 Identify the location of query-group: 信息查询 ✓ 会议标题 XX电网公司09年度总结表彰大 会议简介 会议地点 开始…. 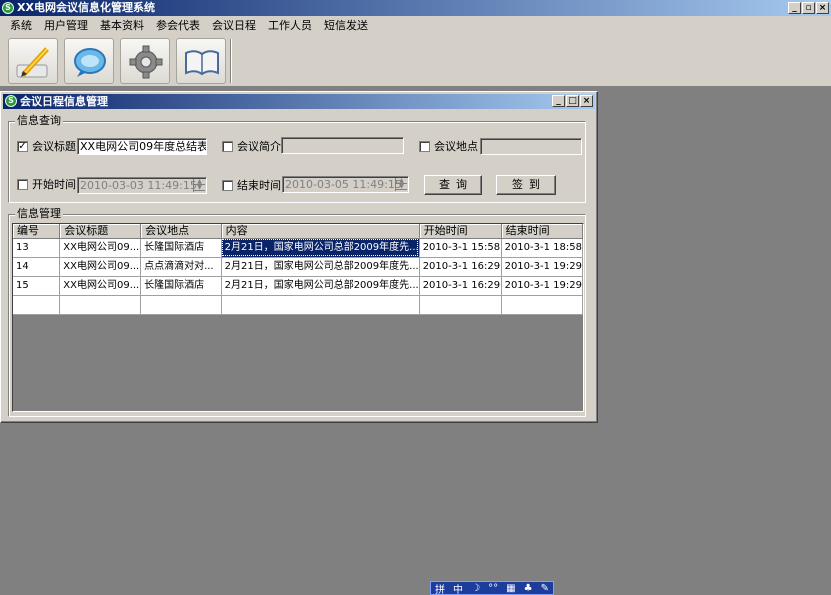
(297, 159).